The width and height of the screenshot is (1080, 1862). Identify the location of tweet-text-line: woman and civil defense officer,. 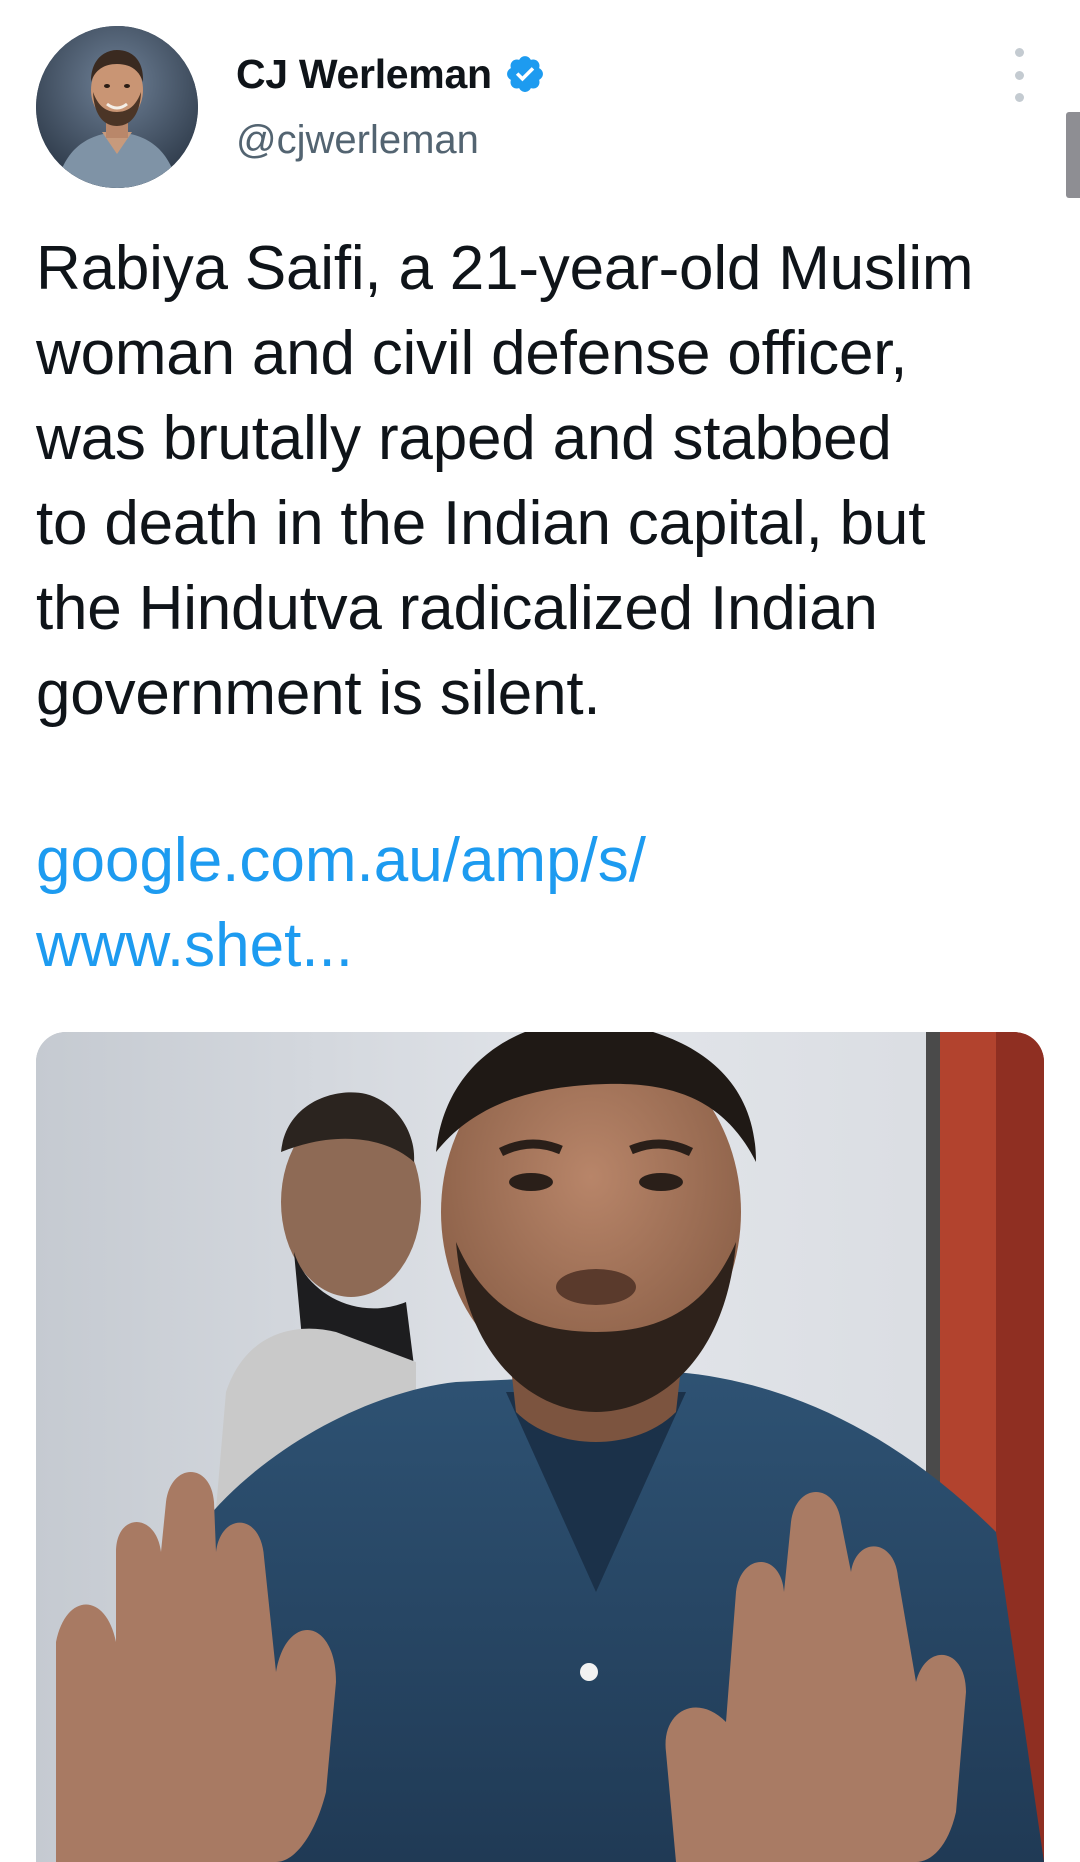
(472, 353).